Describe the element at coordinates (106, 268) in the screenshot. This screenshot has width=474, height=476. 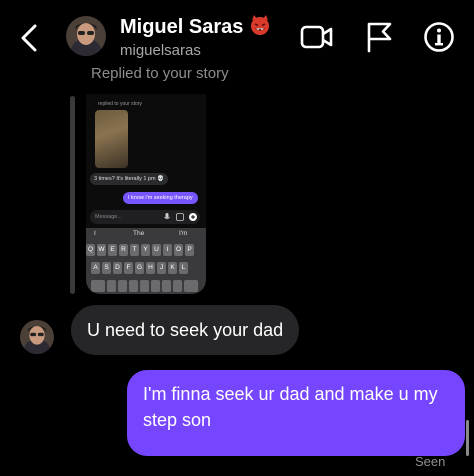
I see `keyboard-key: S` at that location.